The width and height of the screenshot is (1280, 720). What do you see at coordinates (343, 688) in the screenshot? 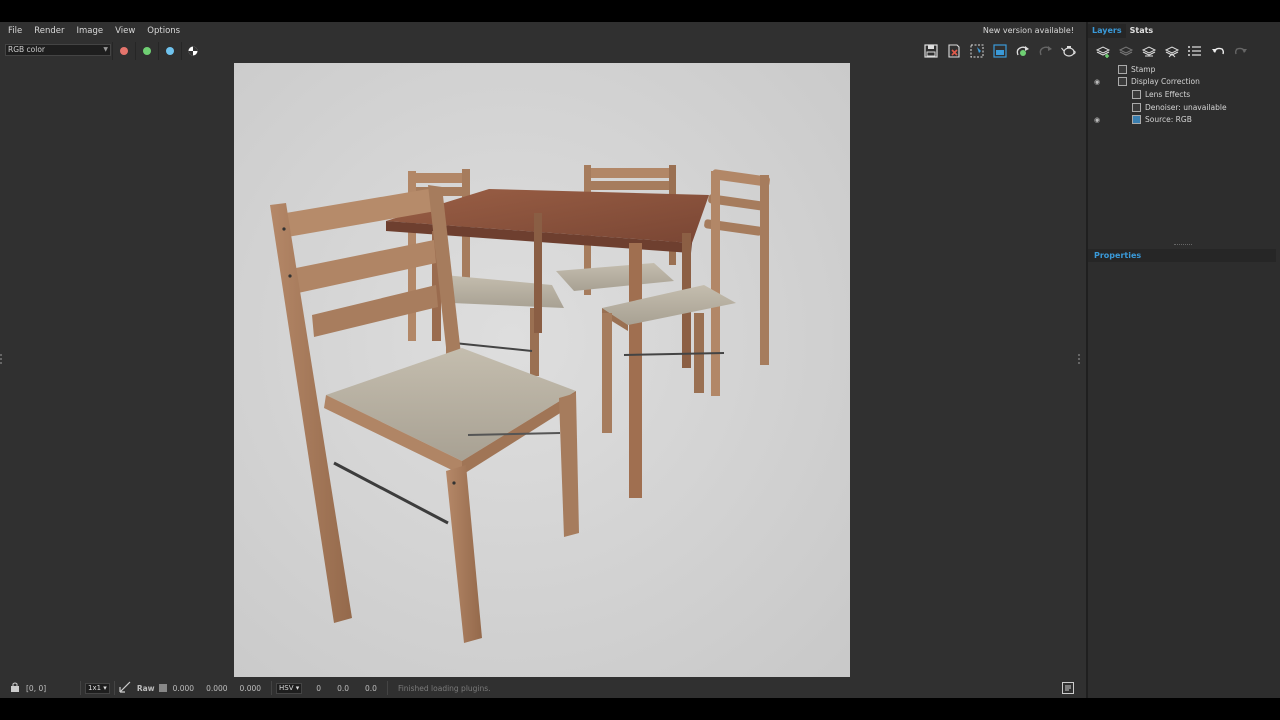
I see `saturation-value: 0.0` at bounding box center [343, 688].